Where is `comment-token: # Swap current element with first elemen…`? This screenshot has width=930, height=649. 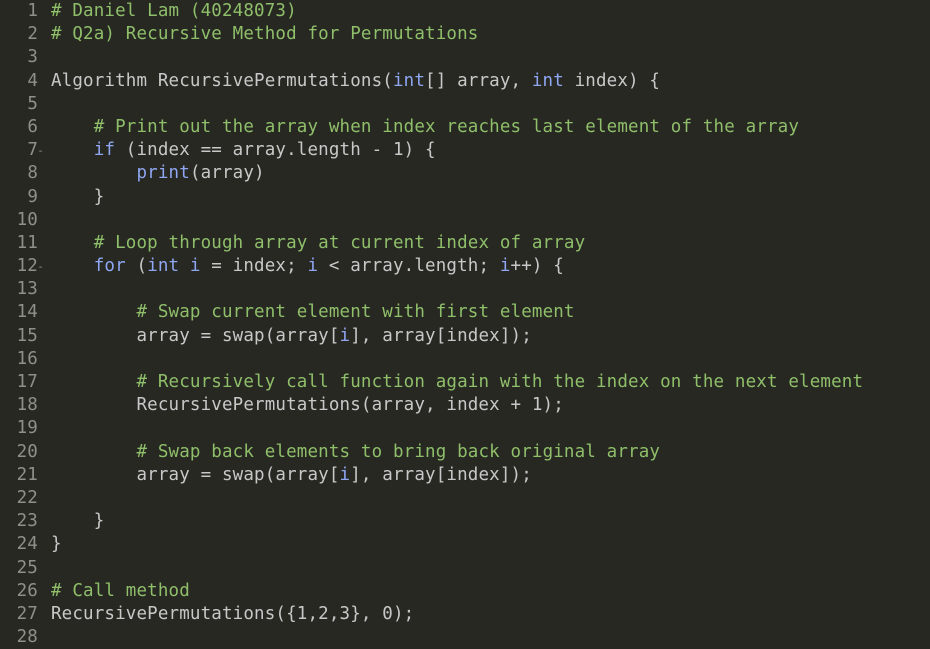
comment-token: # Swap current element with first elemen… is located at coordinates (355, 312).